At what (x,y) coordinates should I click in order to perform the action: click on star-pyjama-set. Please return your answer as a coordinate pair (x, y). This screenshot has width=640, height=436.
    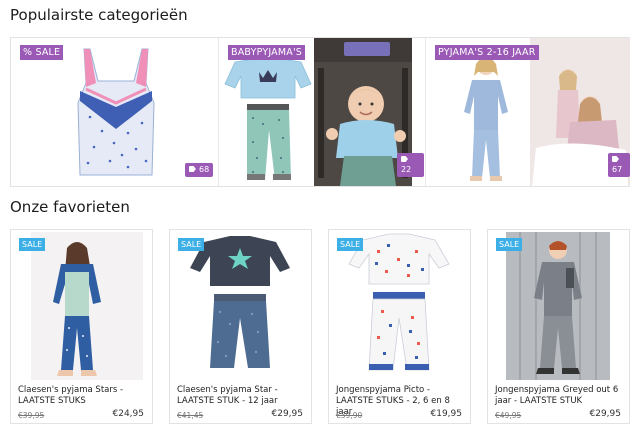
    Looking at the image, I should click on (240, 302).